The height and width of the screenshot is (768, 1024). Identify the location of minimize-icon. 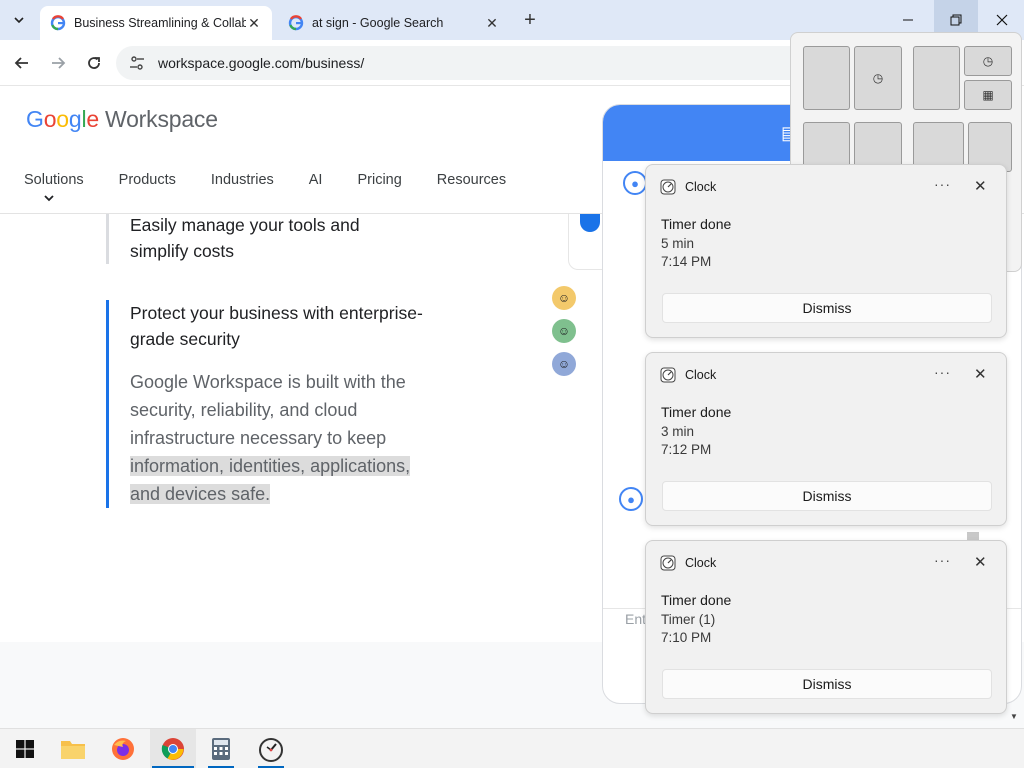
(908, 20).